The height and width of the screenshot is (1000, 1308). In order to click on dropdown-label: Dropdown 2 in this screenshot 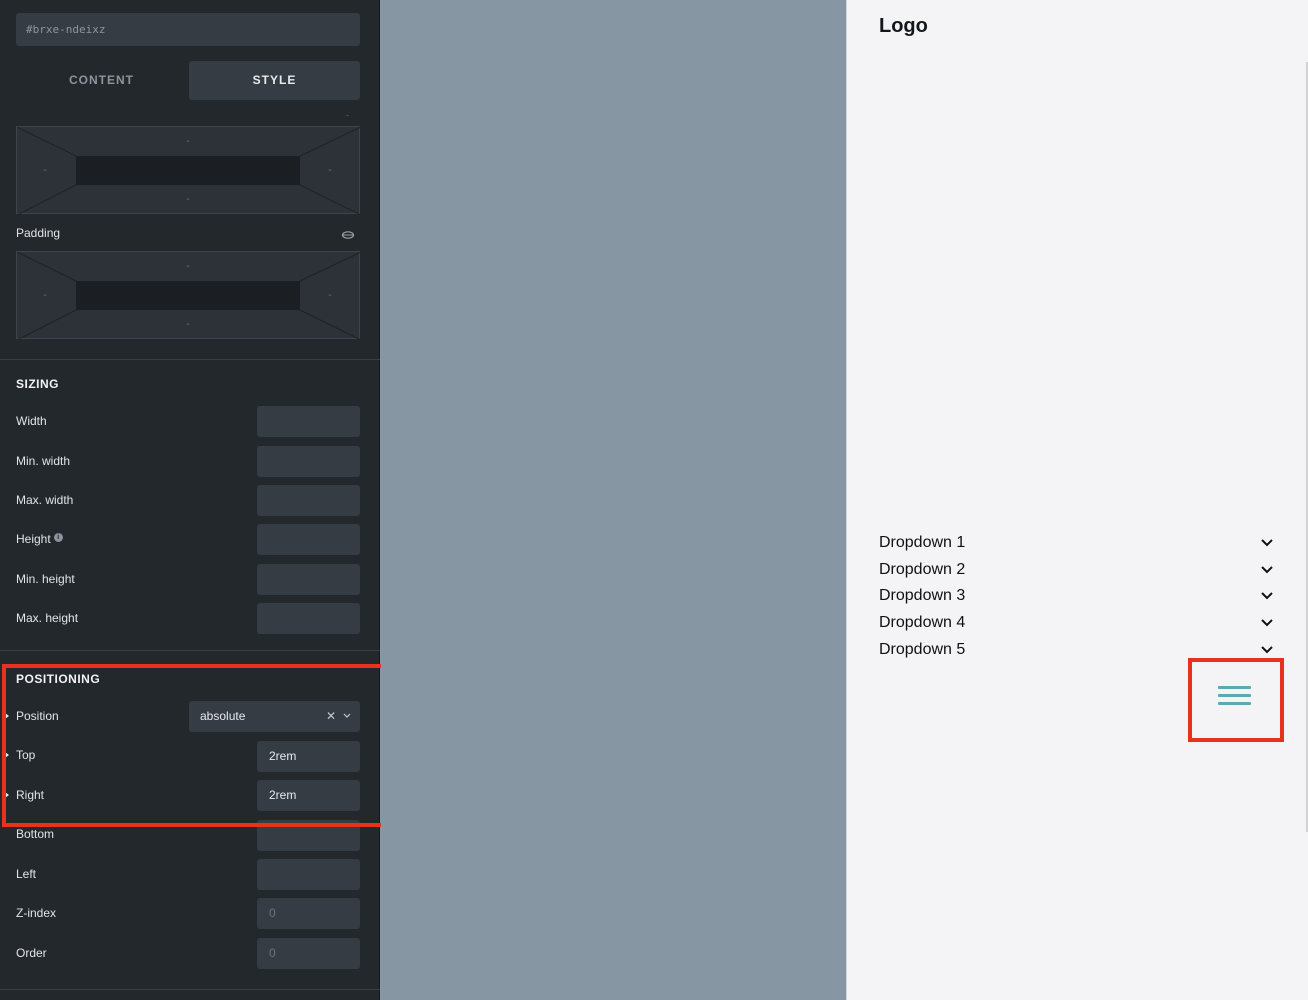, I will do `click(922, 569)`.